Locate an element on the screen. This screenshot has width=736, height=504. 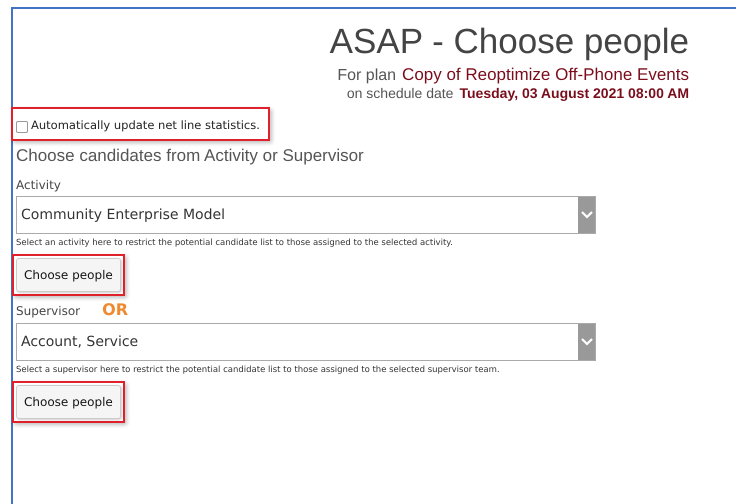
page-title: ASAP - Choose people is located at coordinates (509, 42).